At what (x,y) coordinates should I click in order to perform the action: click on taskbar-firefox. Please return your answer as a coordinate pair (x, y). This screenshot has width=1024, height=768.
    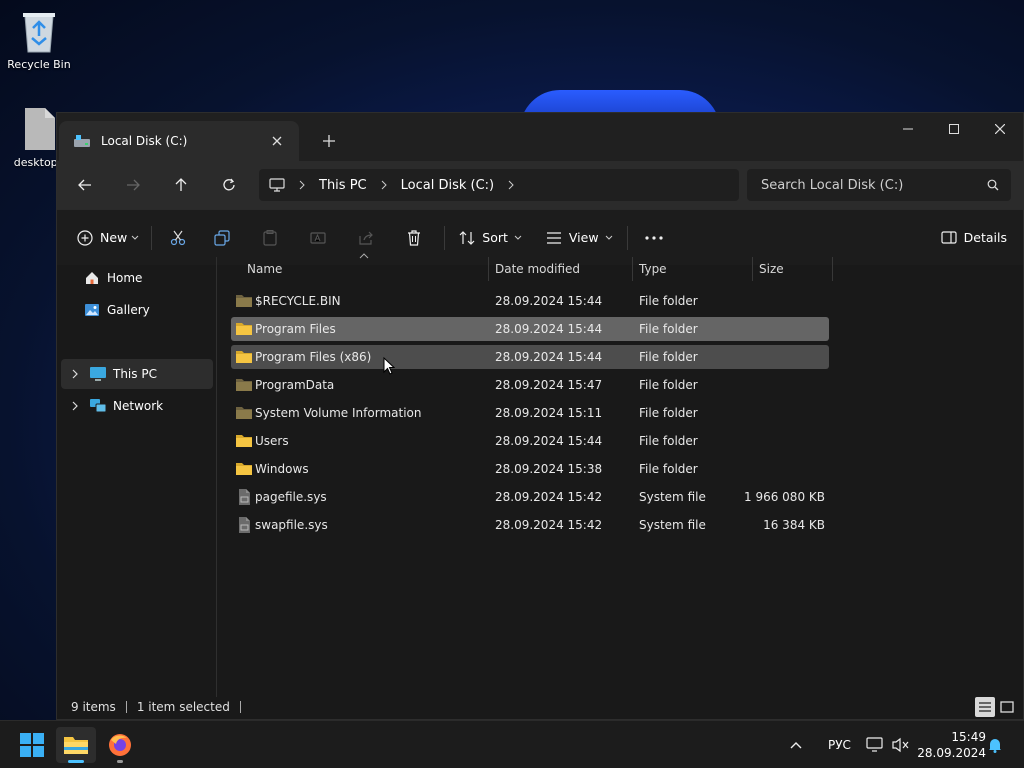
    Looking at the image, I should click on (120, 745).